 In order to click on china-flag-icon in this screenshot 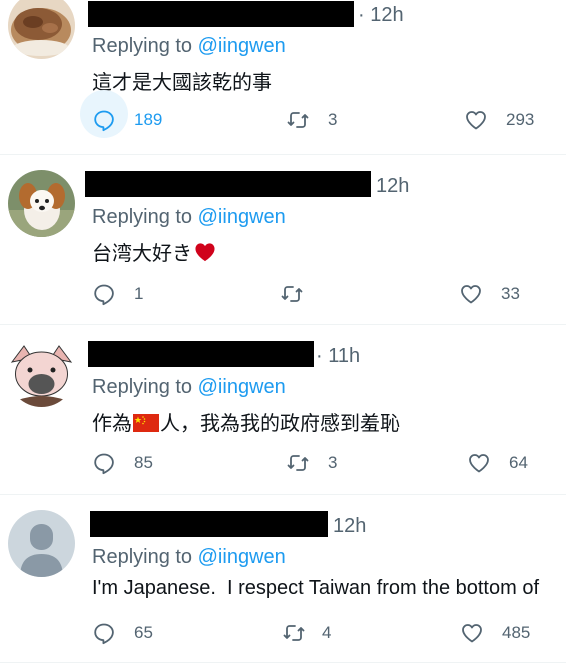, I will do `click(146, 423)`.